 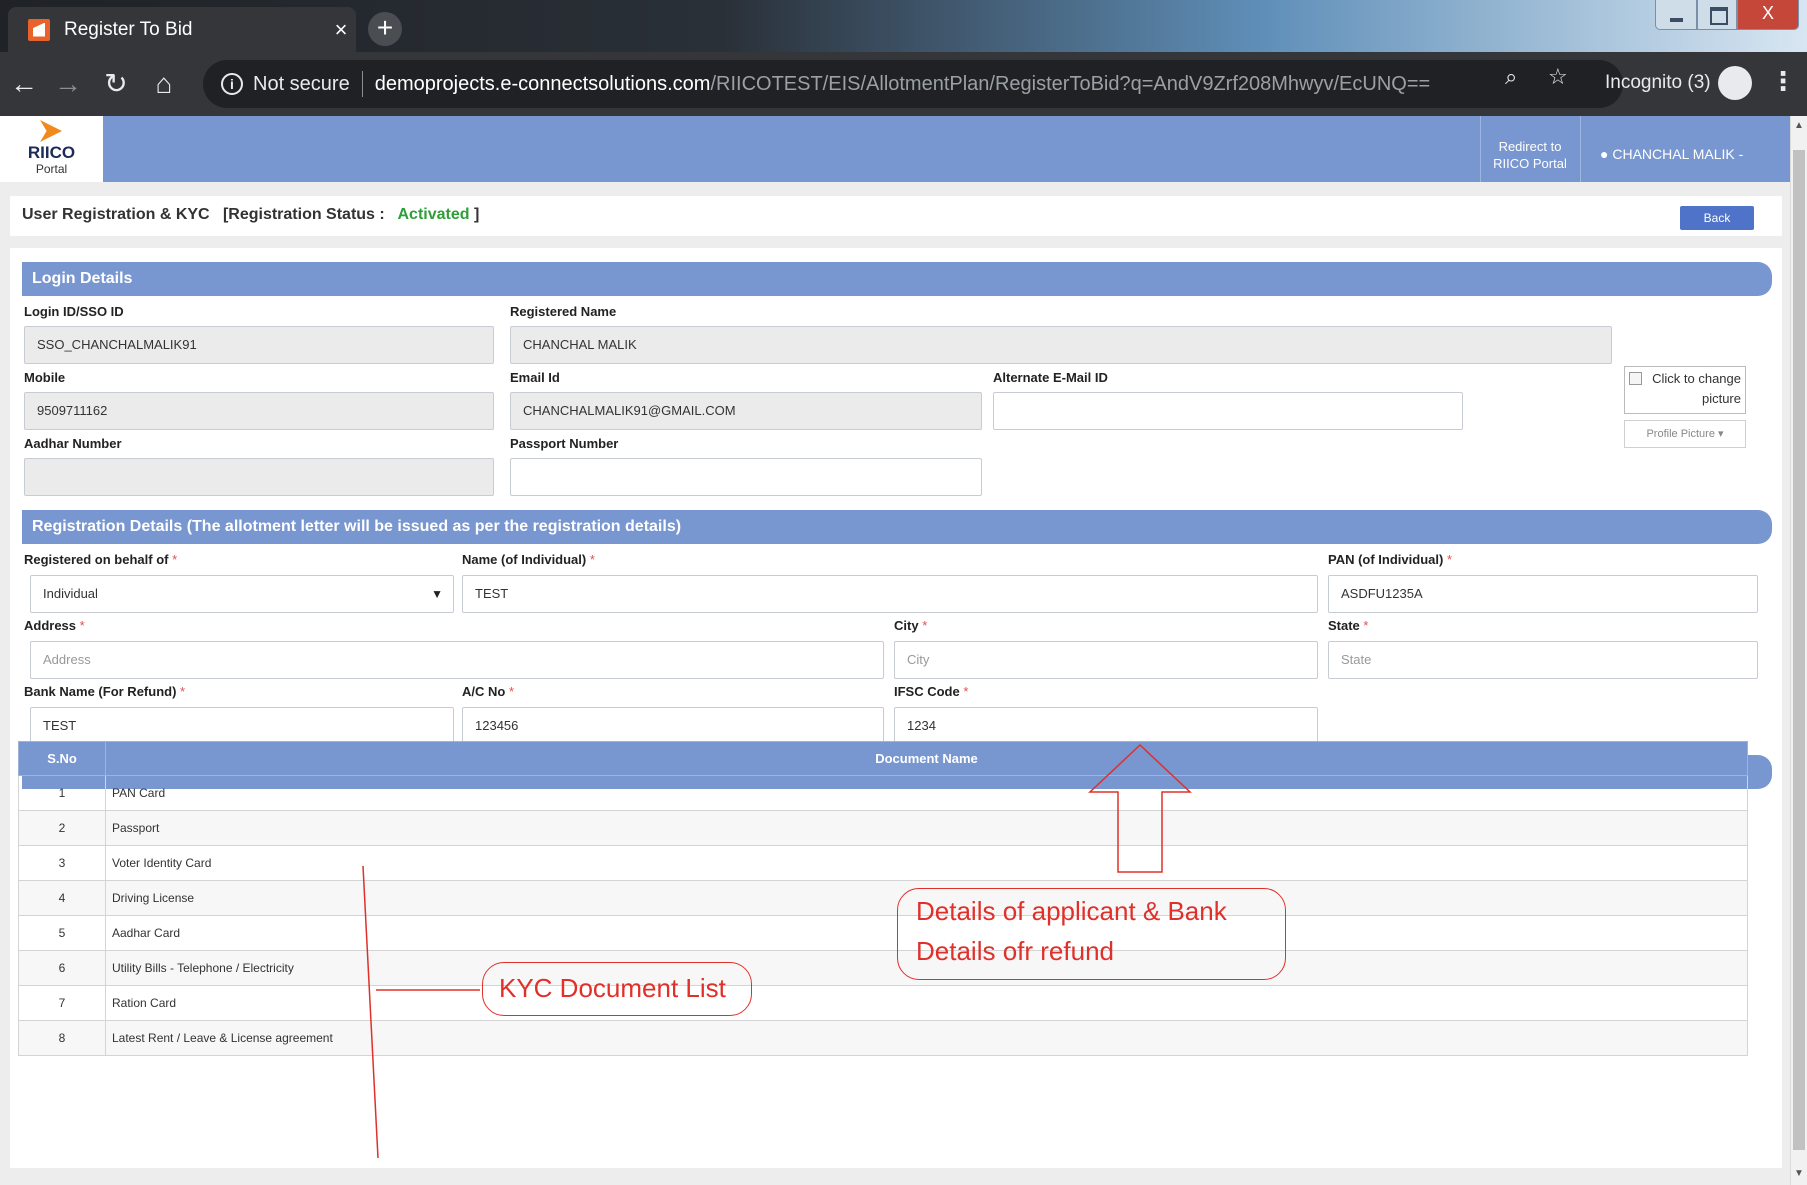 What do you see at coordinates (62, 1003) in the screenshot?
I see `row-sno: 7` at bounding box center [62, 1003].